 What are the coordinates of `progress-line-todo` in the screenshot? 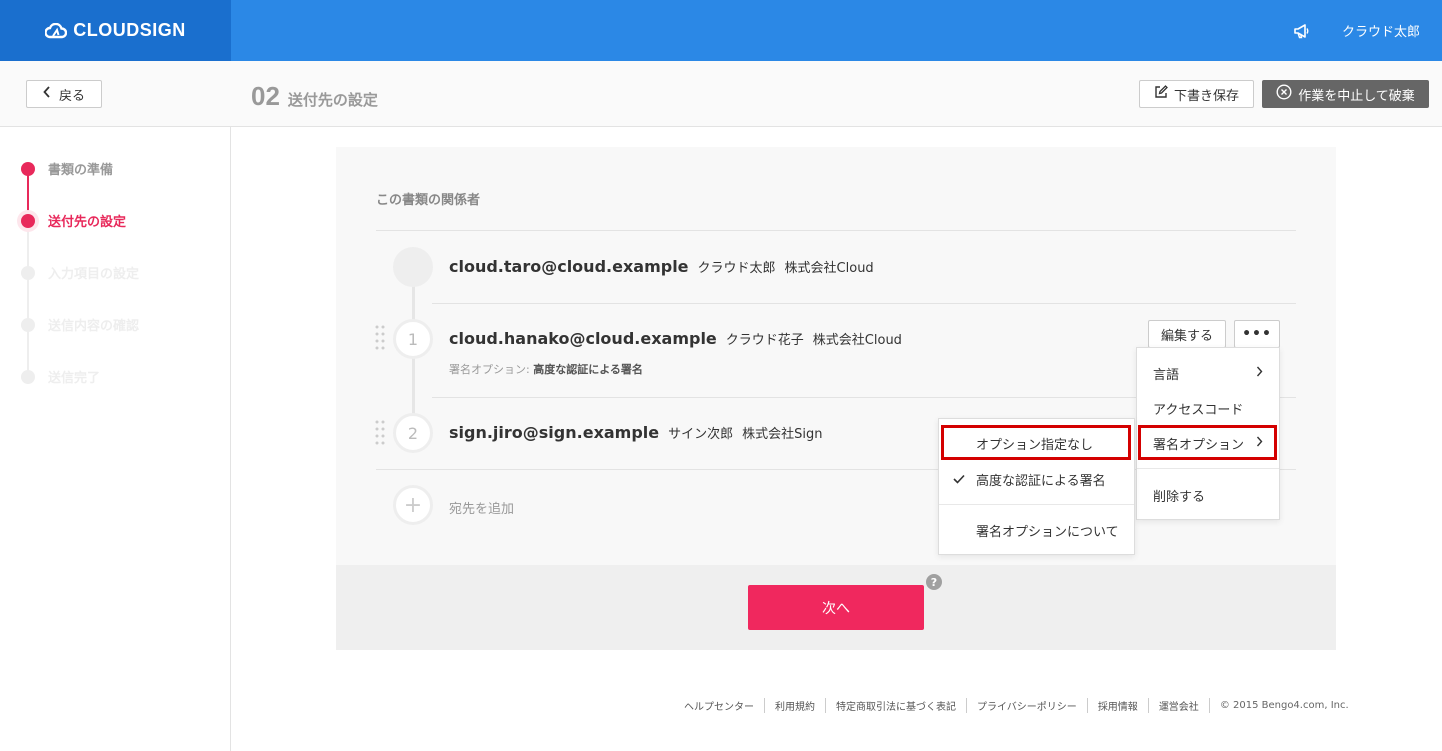 It's located at (28, 297).